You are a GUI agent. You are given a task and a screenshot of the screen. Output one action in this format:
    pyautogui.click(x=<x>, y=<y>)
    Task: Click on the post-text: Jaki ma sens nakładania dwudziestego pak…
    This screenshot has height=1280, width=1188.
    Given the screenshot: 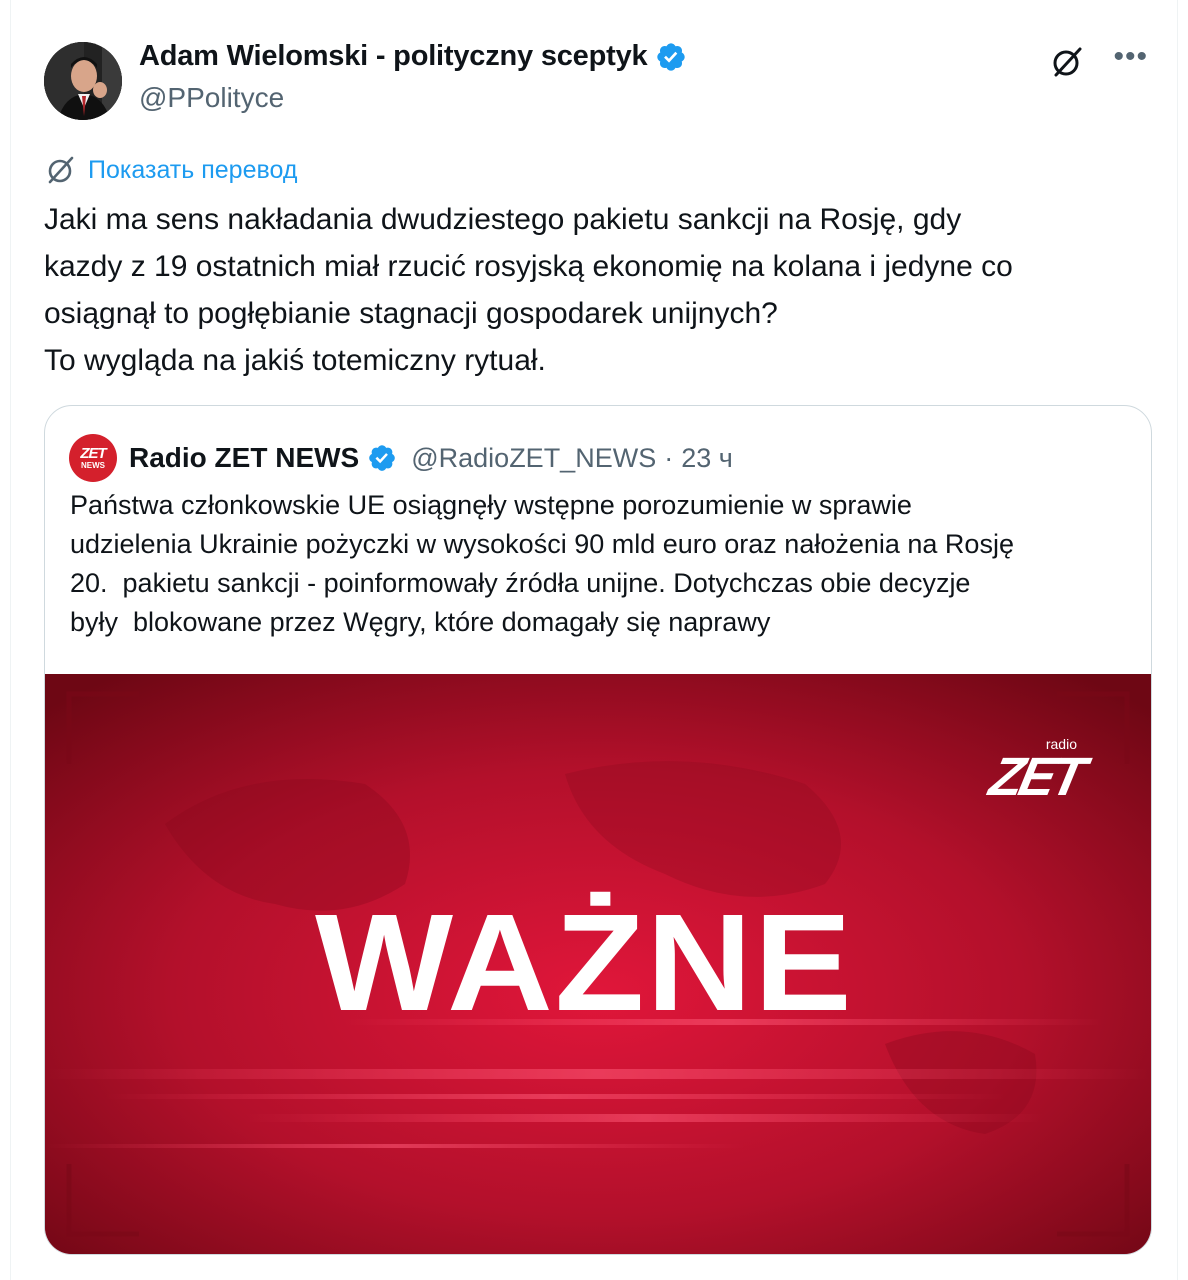 What is the action you would take?
    pyautogui.click(x=599, y=290)
    